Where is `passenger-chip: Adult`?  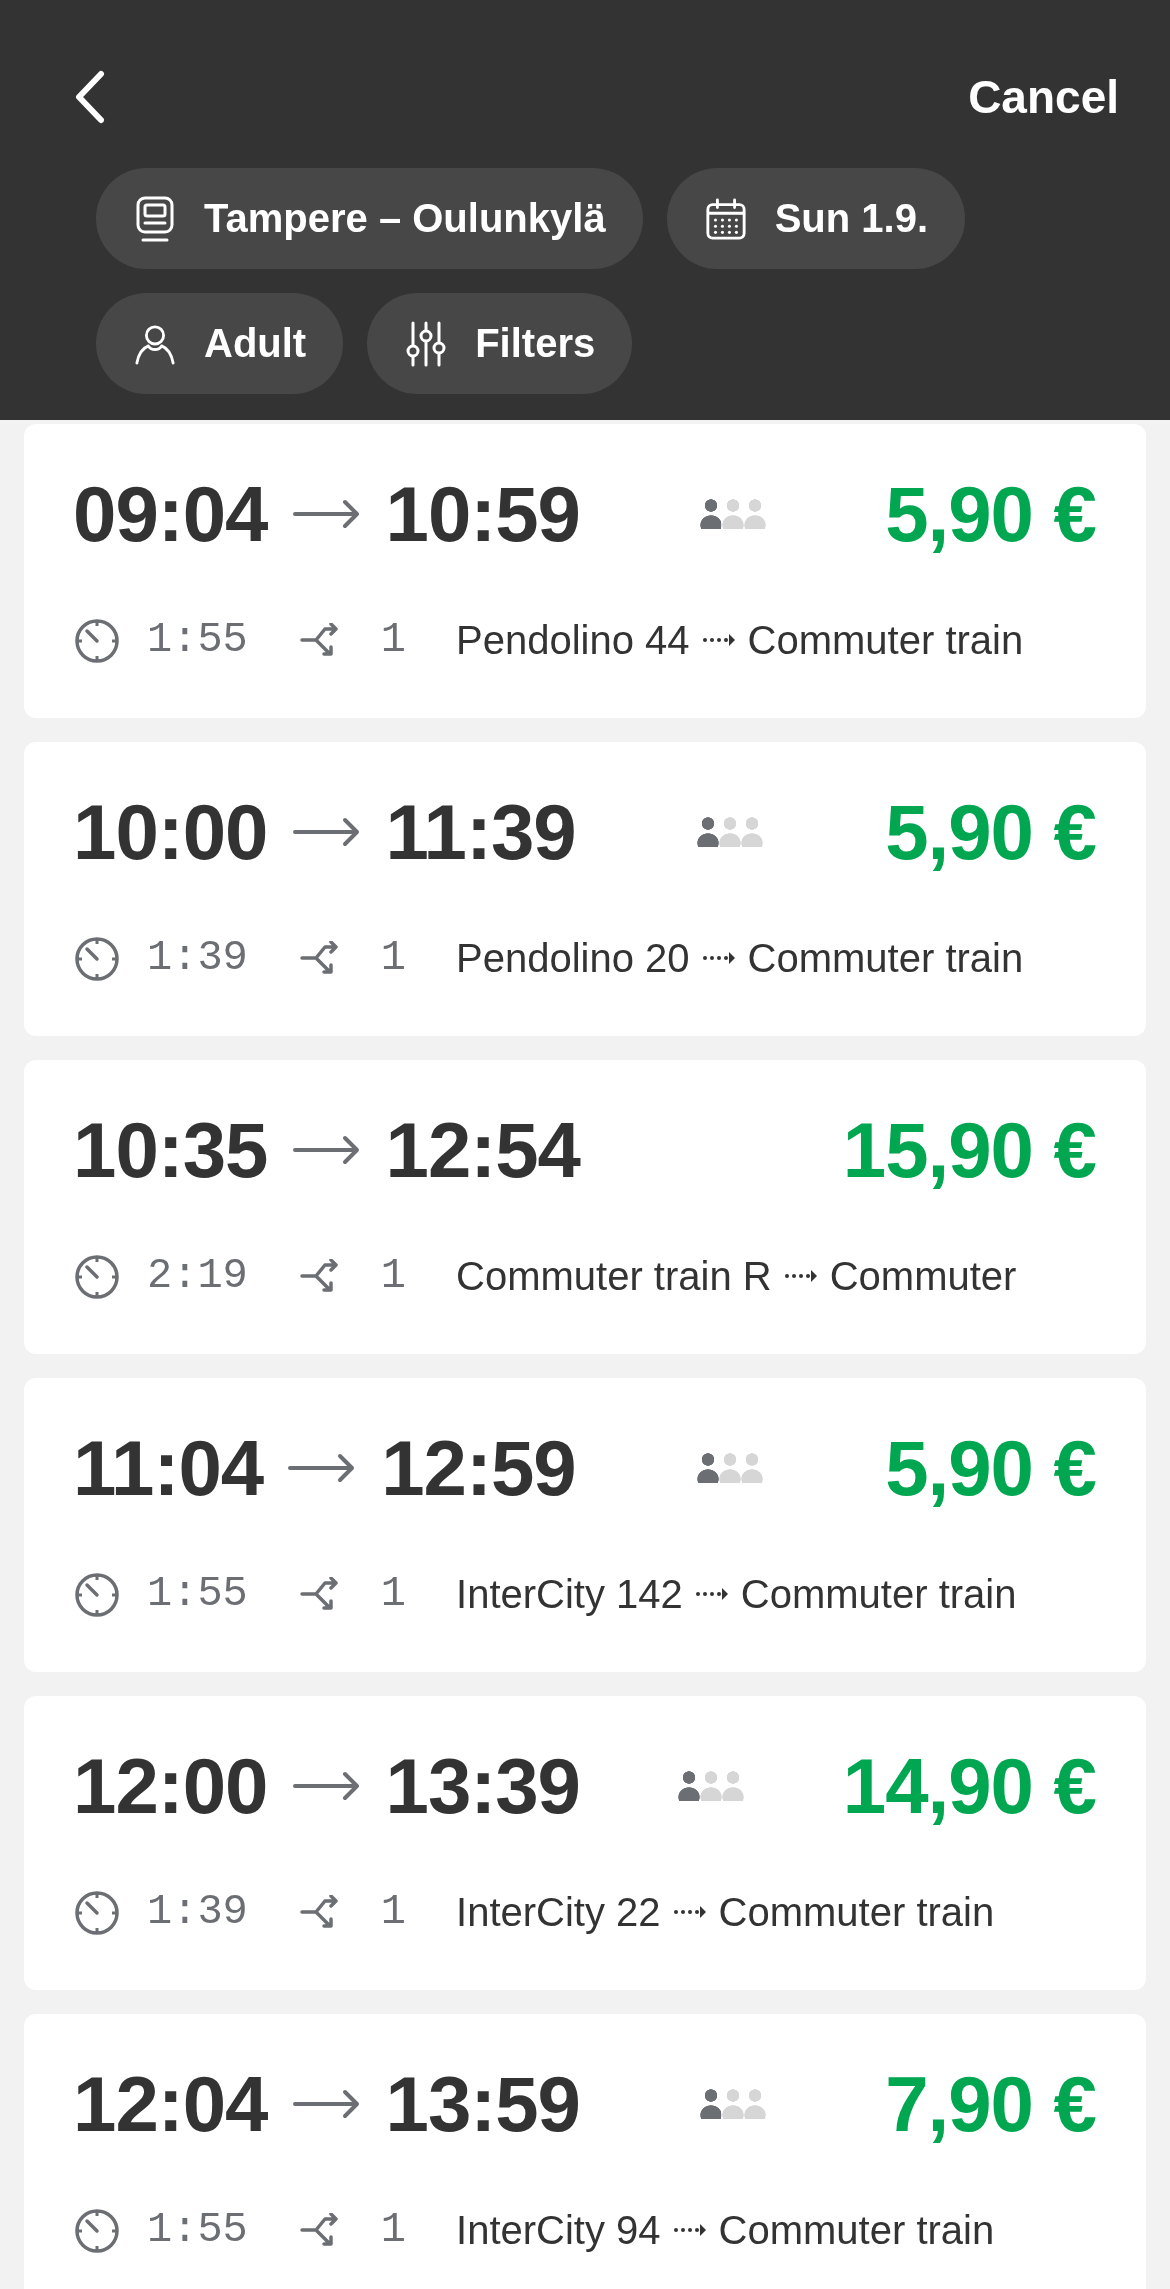 passenger-chip: Adult is located at coordinates (220, 343).